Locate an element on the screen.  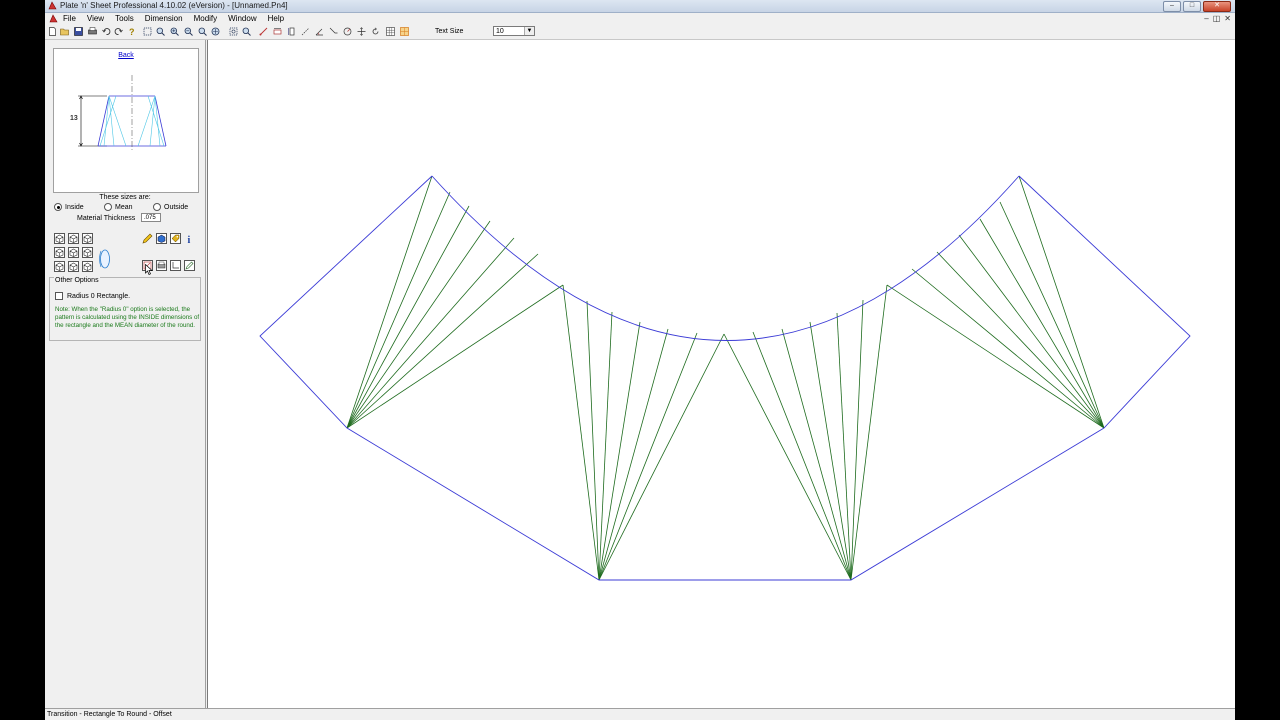
back-link: Back is located at coordinates (126, 55).